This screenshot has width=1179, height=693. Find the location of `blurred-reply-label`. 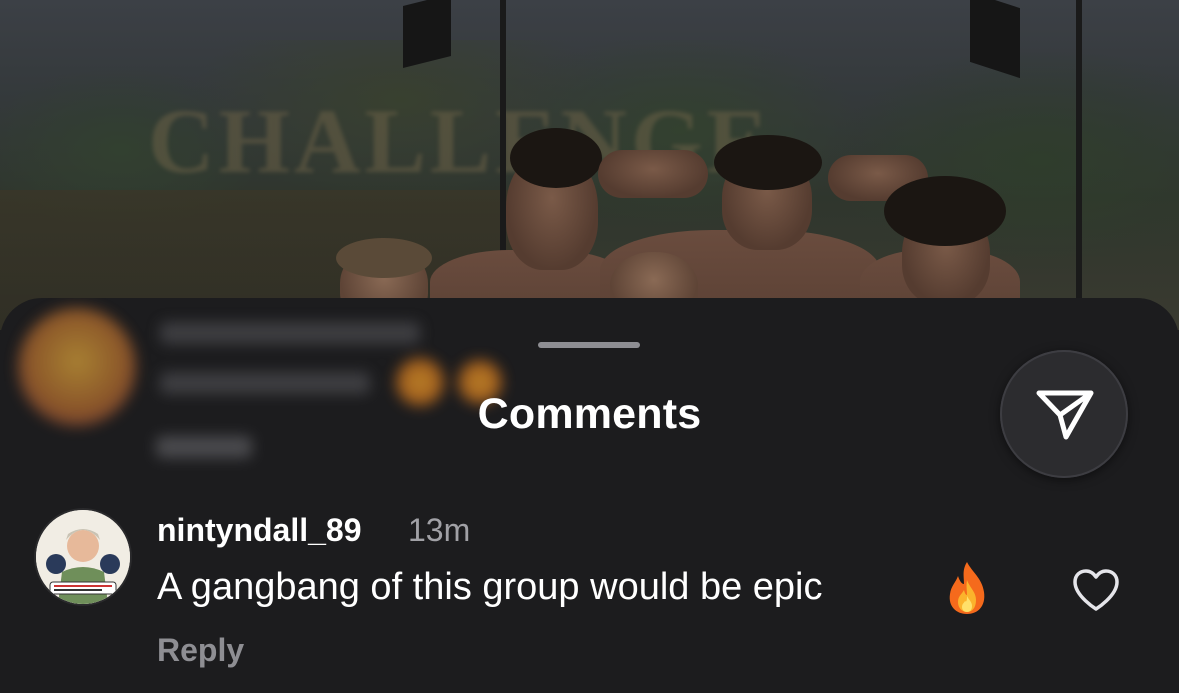

blurred-reply-label is located at coordinates (204, 447).